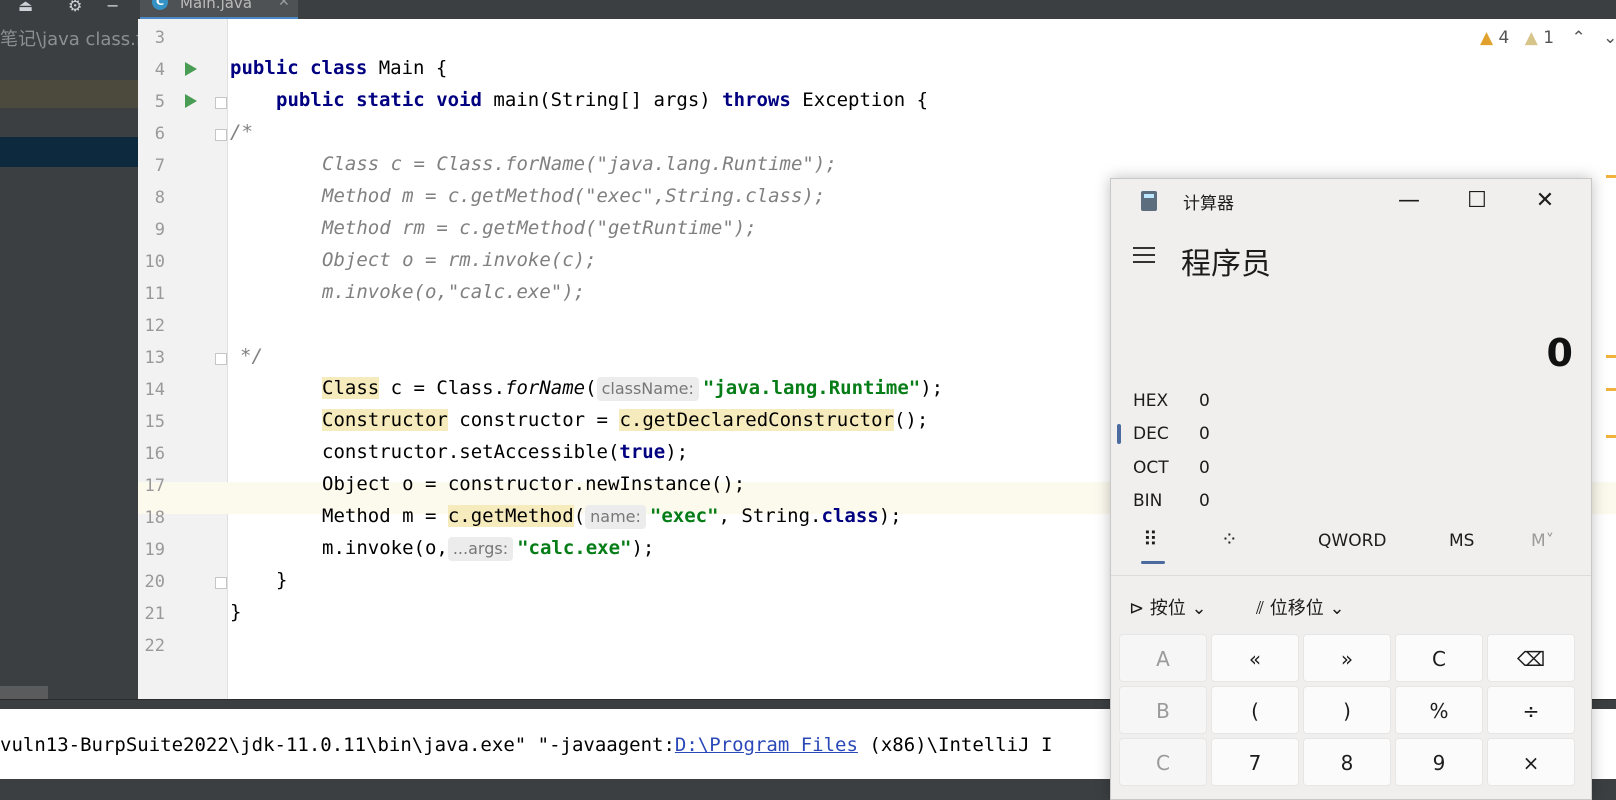  Describe the element at coordinates (154, 614) in the screenshot. I see `line-number: 21` at that location.